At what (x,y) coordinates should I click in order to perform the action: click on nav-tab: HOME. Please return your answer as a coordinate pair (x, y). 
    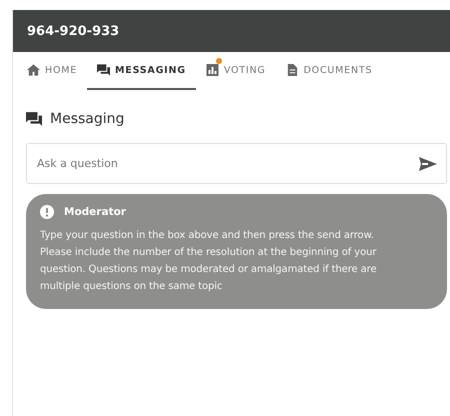
    Looking at the image, I should click on (52, 71).